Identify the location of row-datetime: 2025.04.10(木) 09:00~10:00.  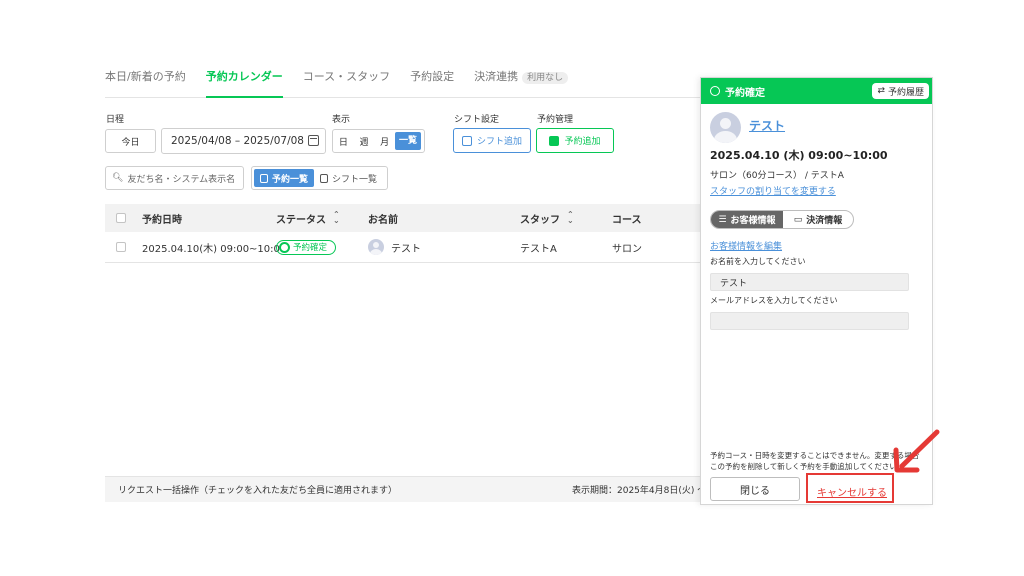
(214, 249).